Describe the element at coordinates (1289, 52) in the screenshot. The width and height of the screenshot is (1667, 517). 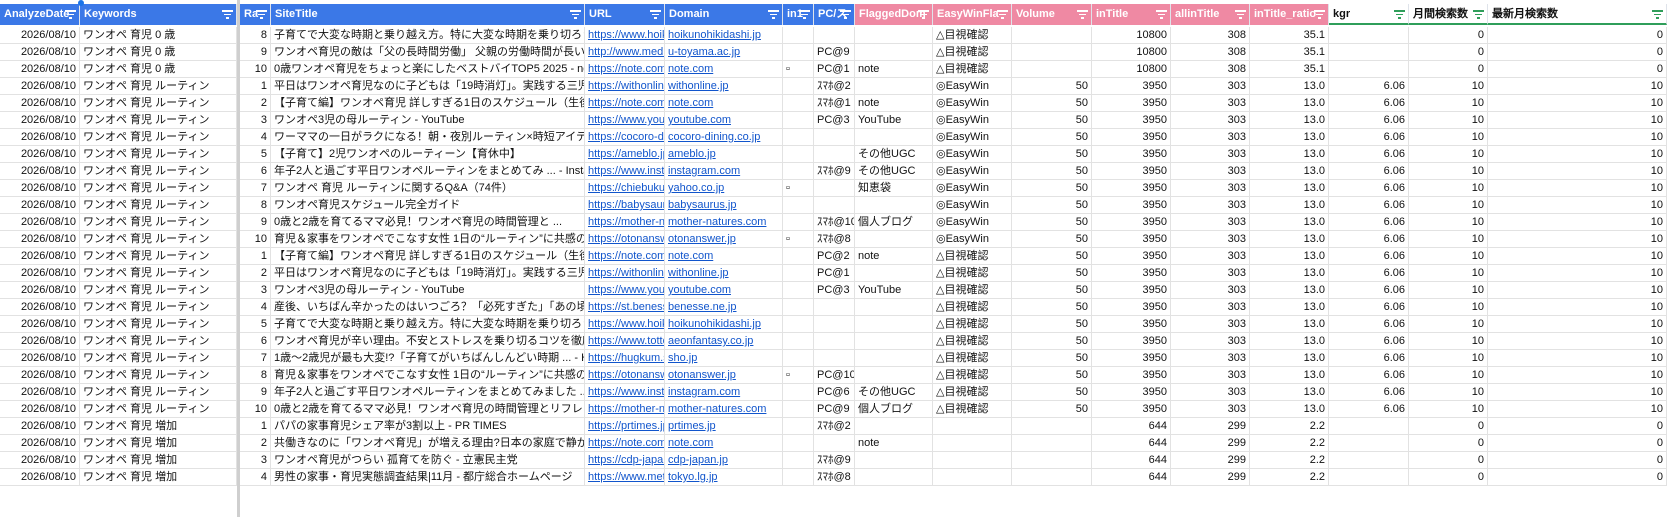
I see `cell-intitle-ratio: 35.1` at that location.